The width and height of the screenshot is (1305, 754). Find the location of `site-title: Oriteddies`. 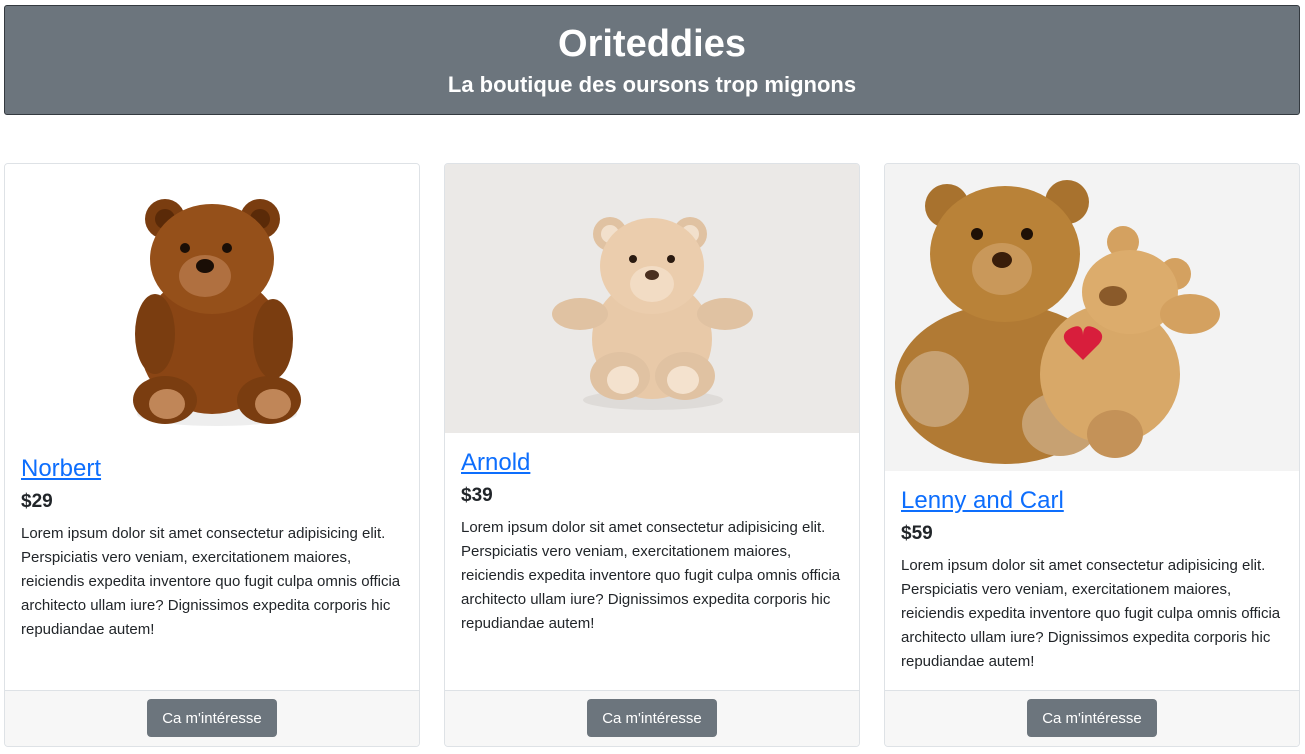

site-title: Oriteddies is located at coordinates (652, 44).